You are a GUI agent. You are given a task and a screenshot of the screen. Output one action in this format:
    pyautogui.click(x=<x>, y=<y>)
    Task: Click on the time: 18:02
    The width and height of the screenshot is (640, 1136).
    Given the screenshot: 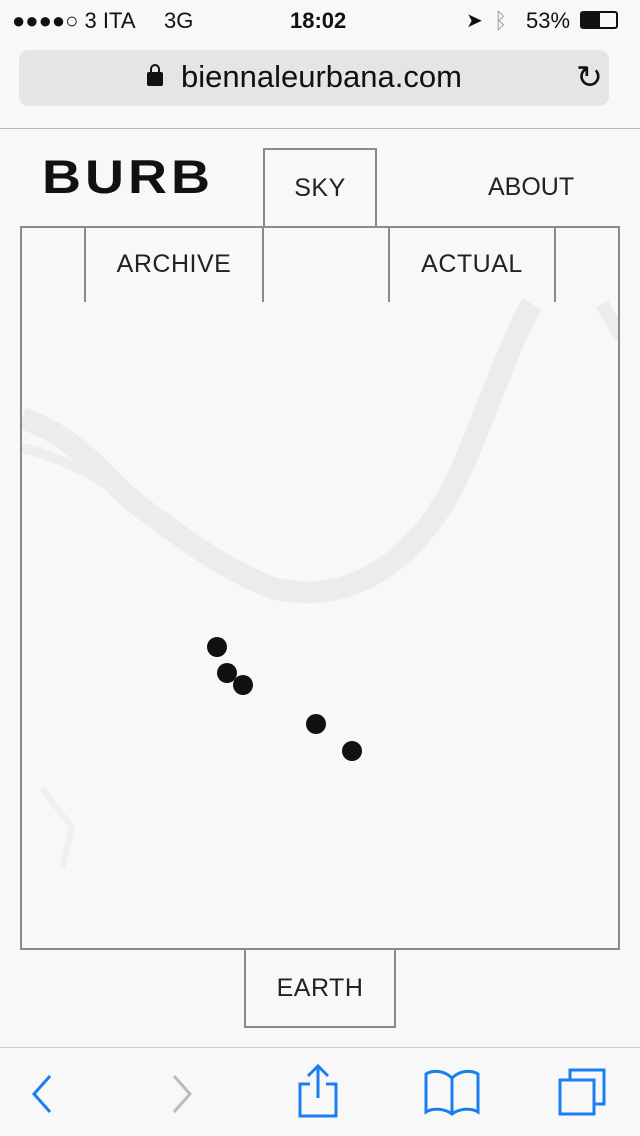 What is the action you would take?
    pyautogui.click(x=318, y=20)
    